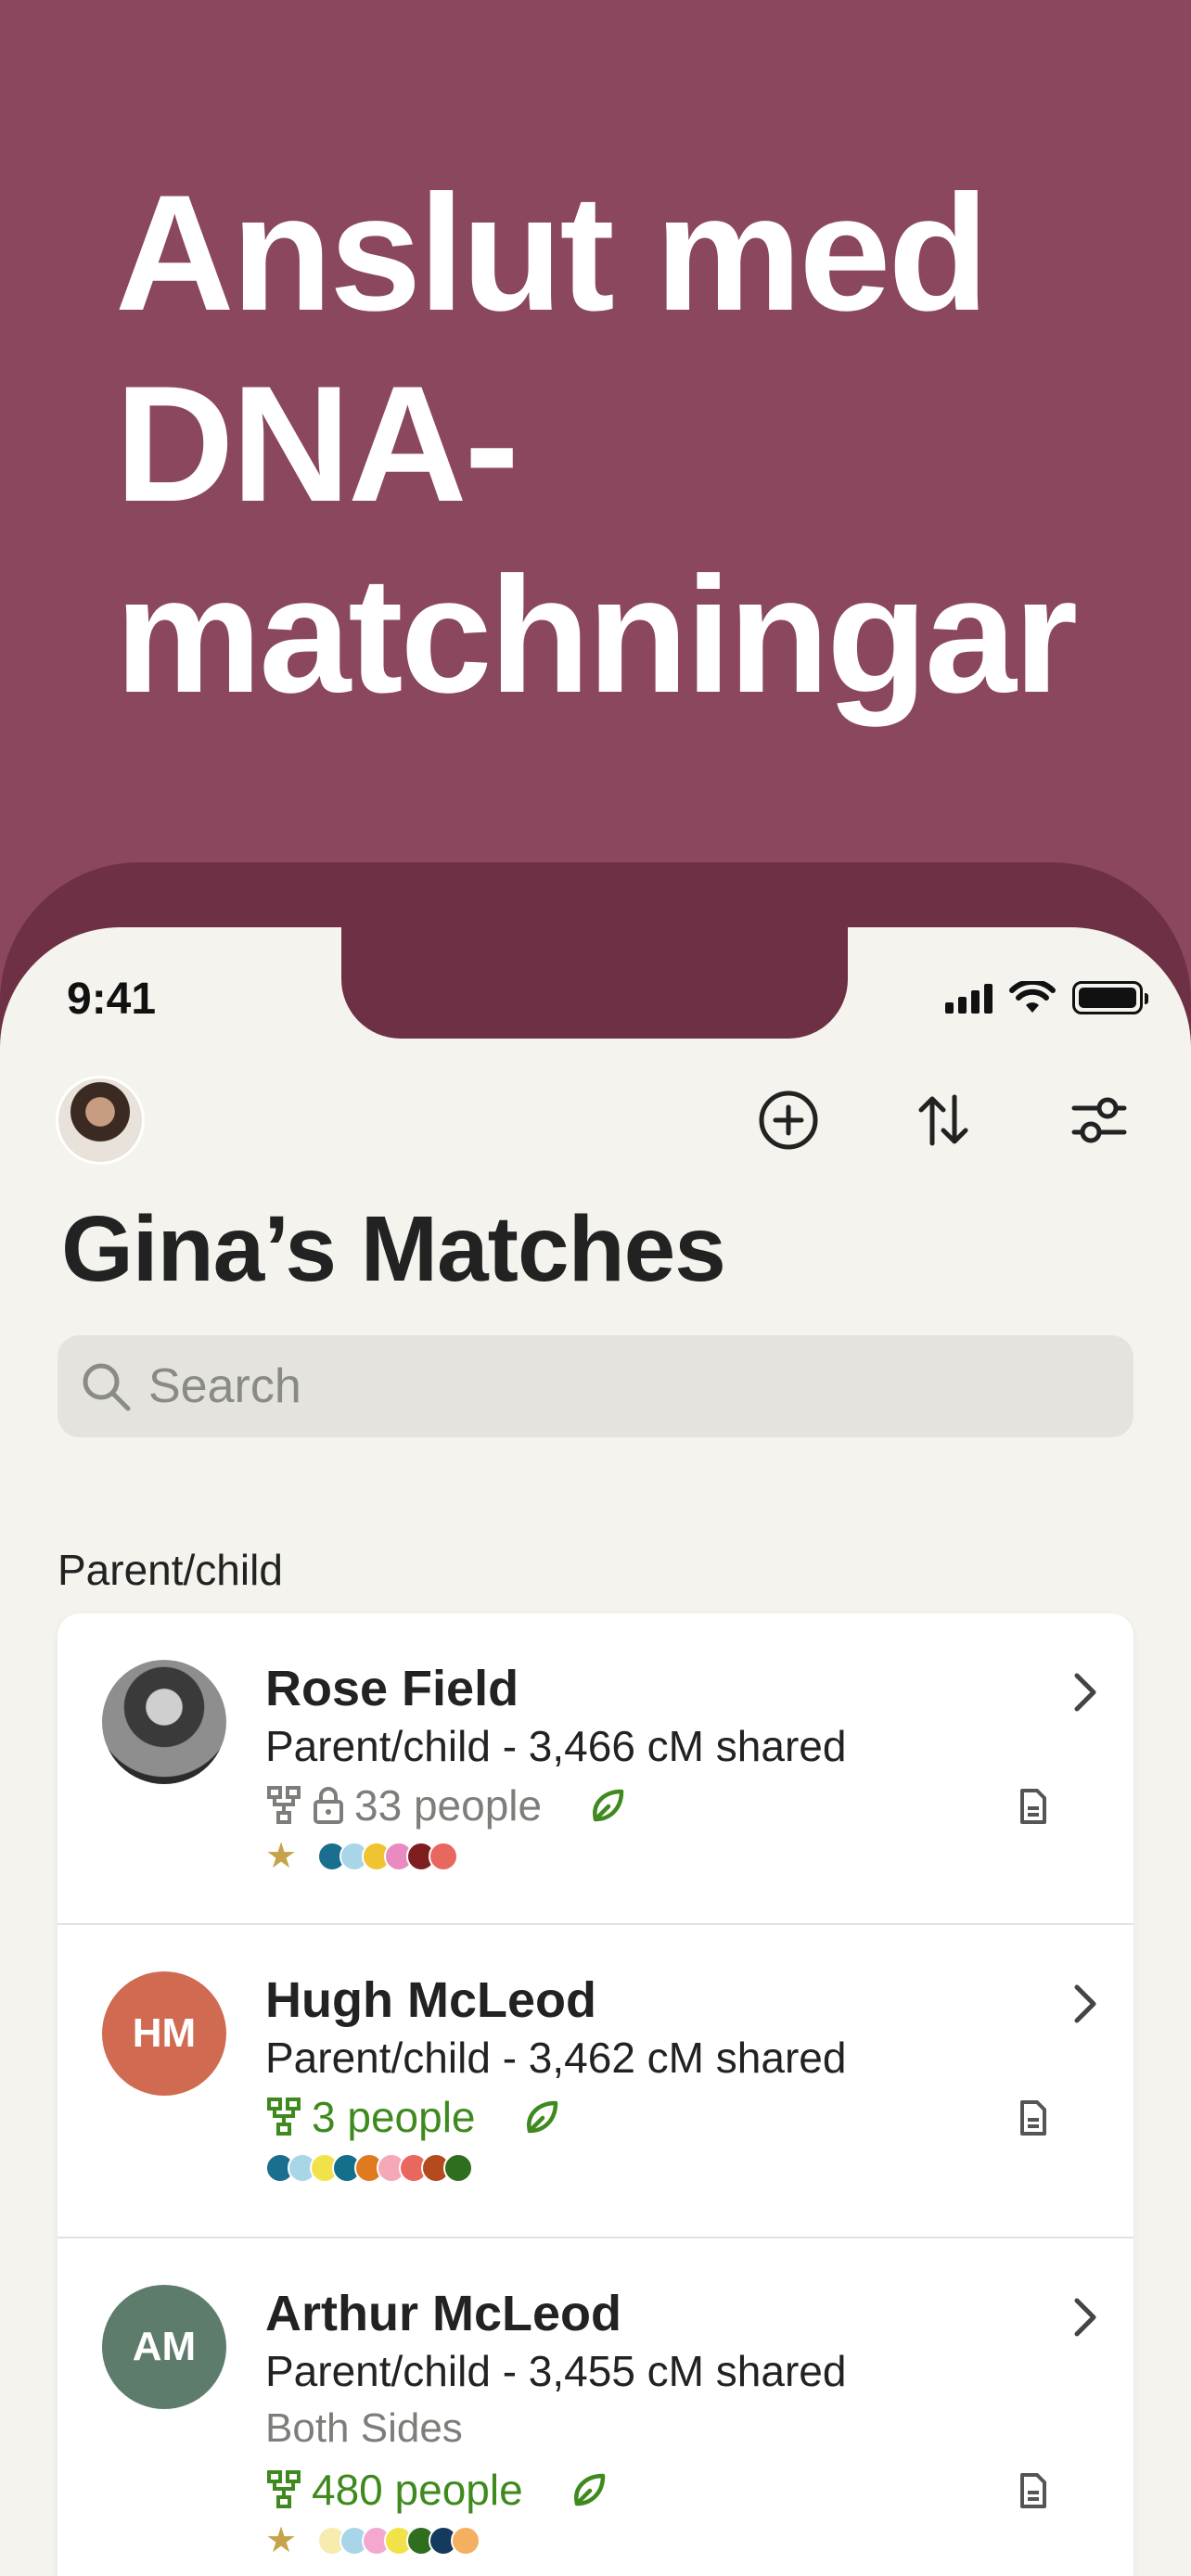 The height and width of the screenshot is (2576, 1191). I want to click on match-people-count: 33 people, so click(449, 1806).